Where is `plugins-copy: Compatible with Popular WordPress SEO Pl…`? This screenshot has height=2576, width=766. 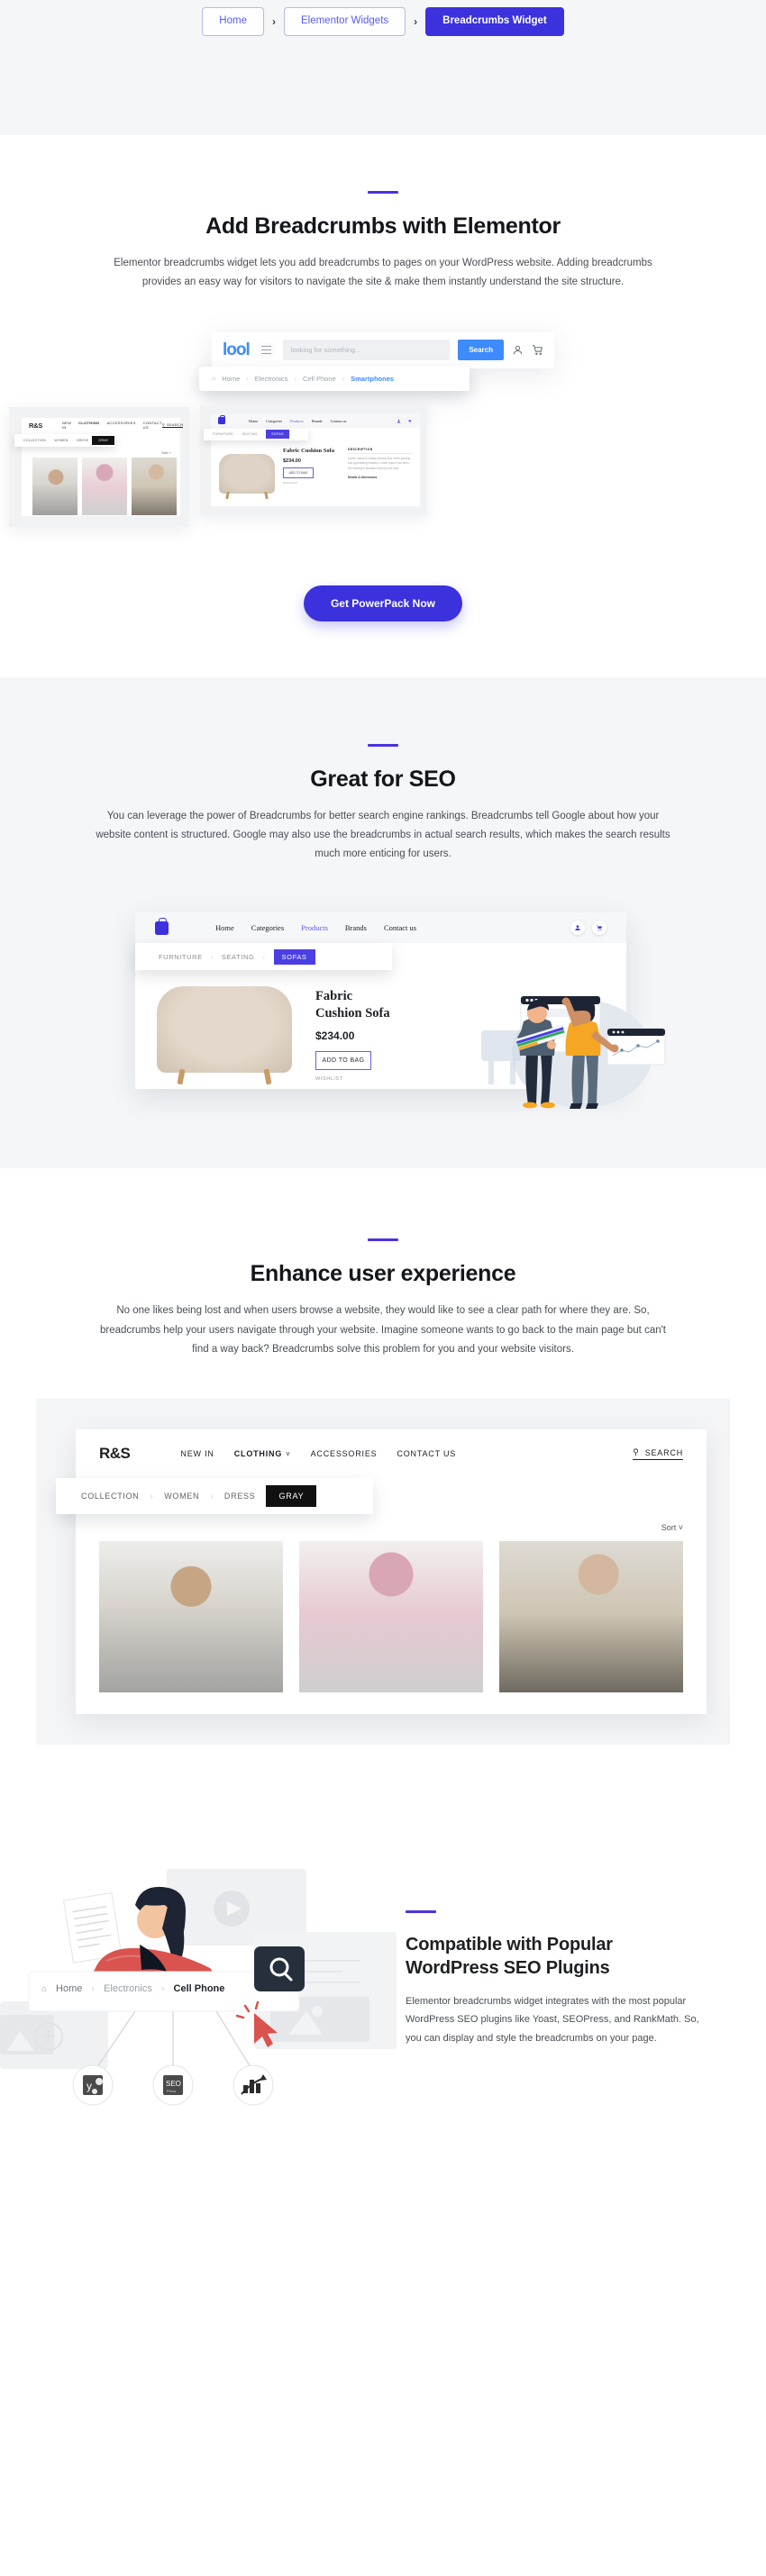
plugins-copy: Compatible with Popular WordPress SEO Pl… is located at coordinates (568, 1978).